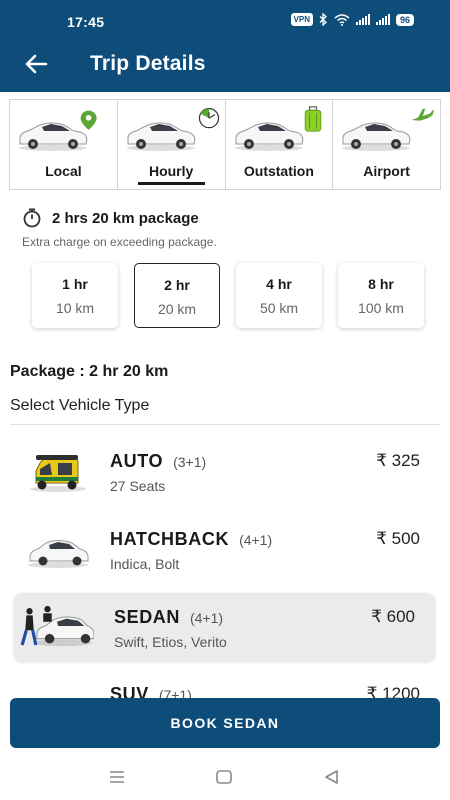  What do you see at coordinates (225, 684) in the screenshot?
I see `vehicle-row-suv: SUV (7+1) ₹ 1200` at bounding box center [225, 684].